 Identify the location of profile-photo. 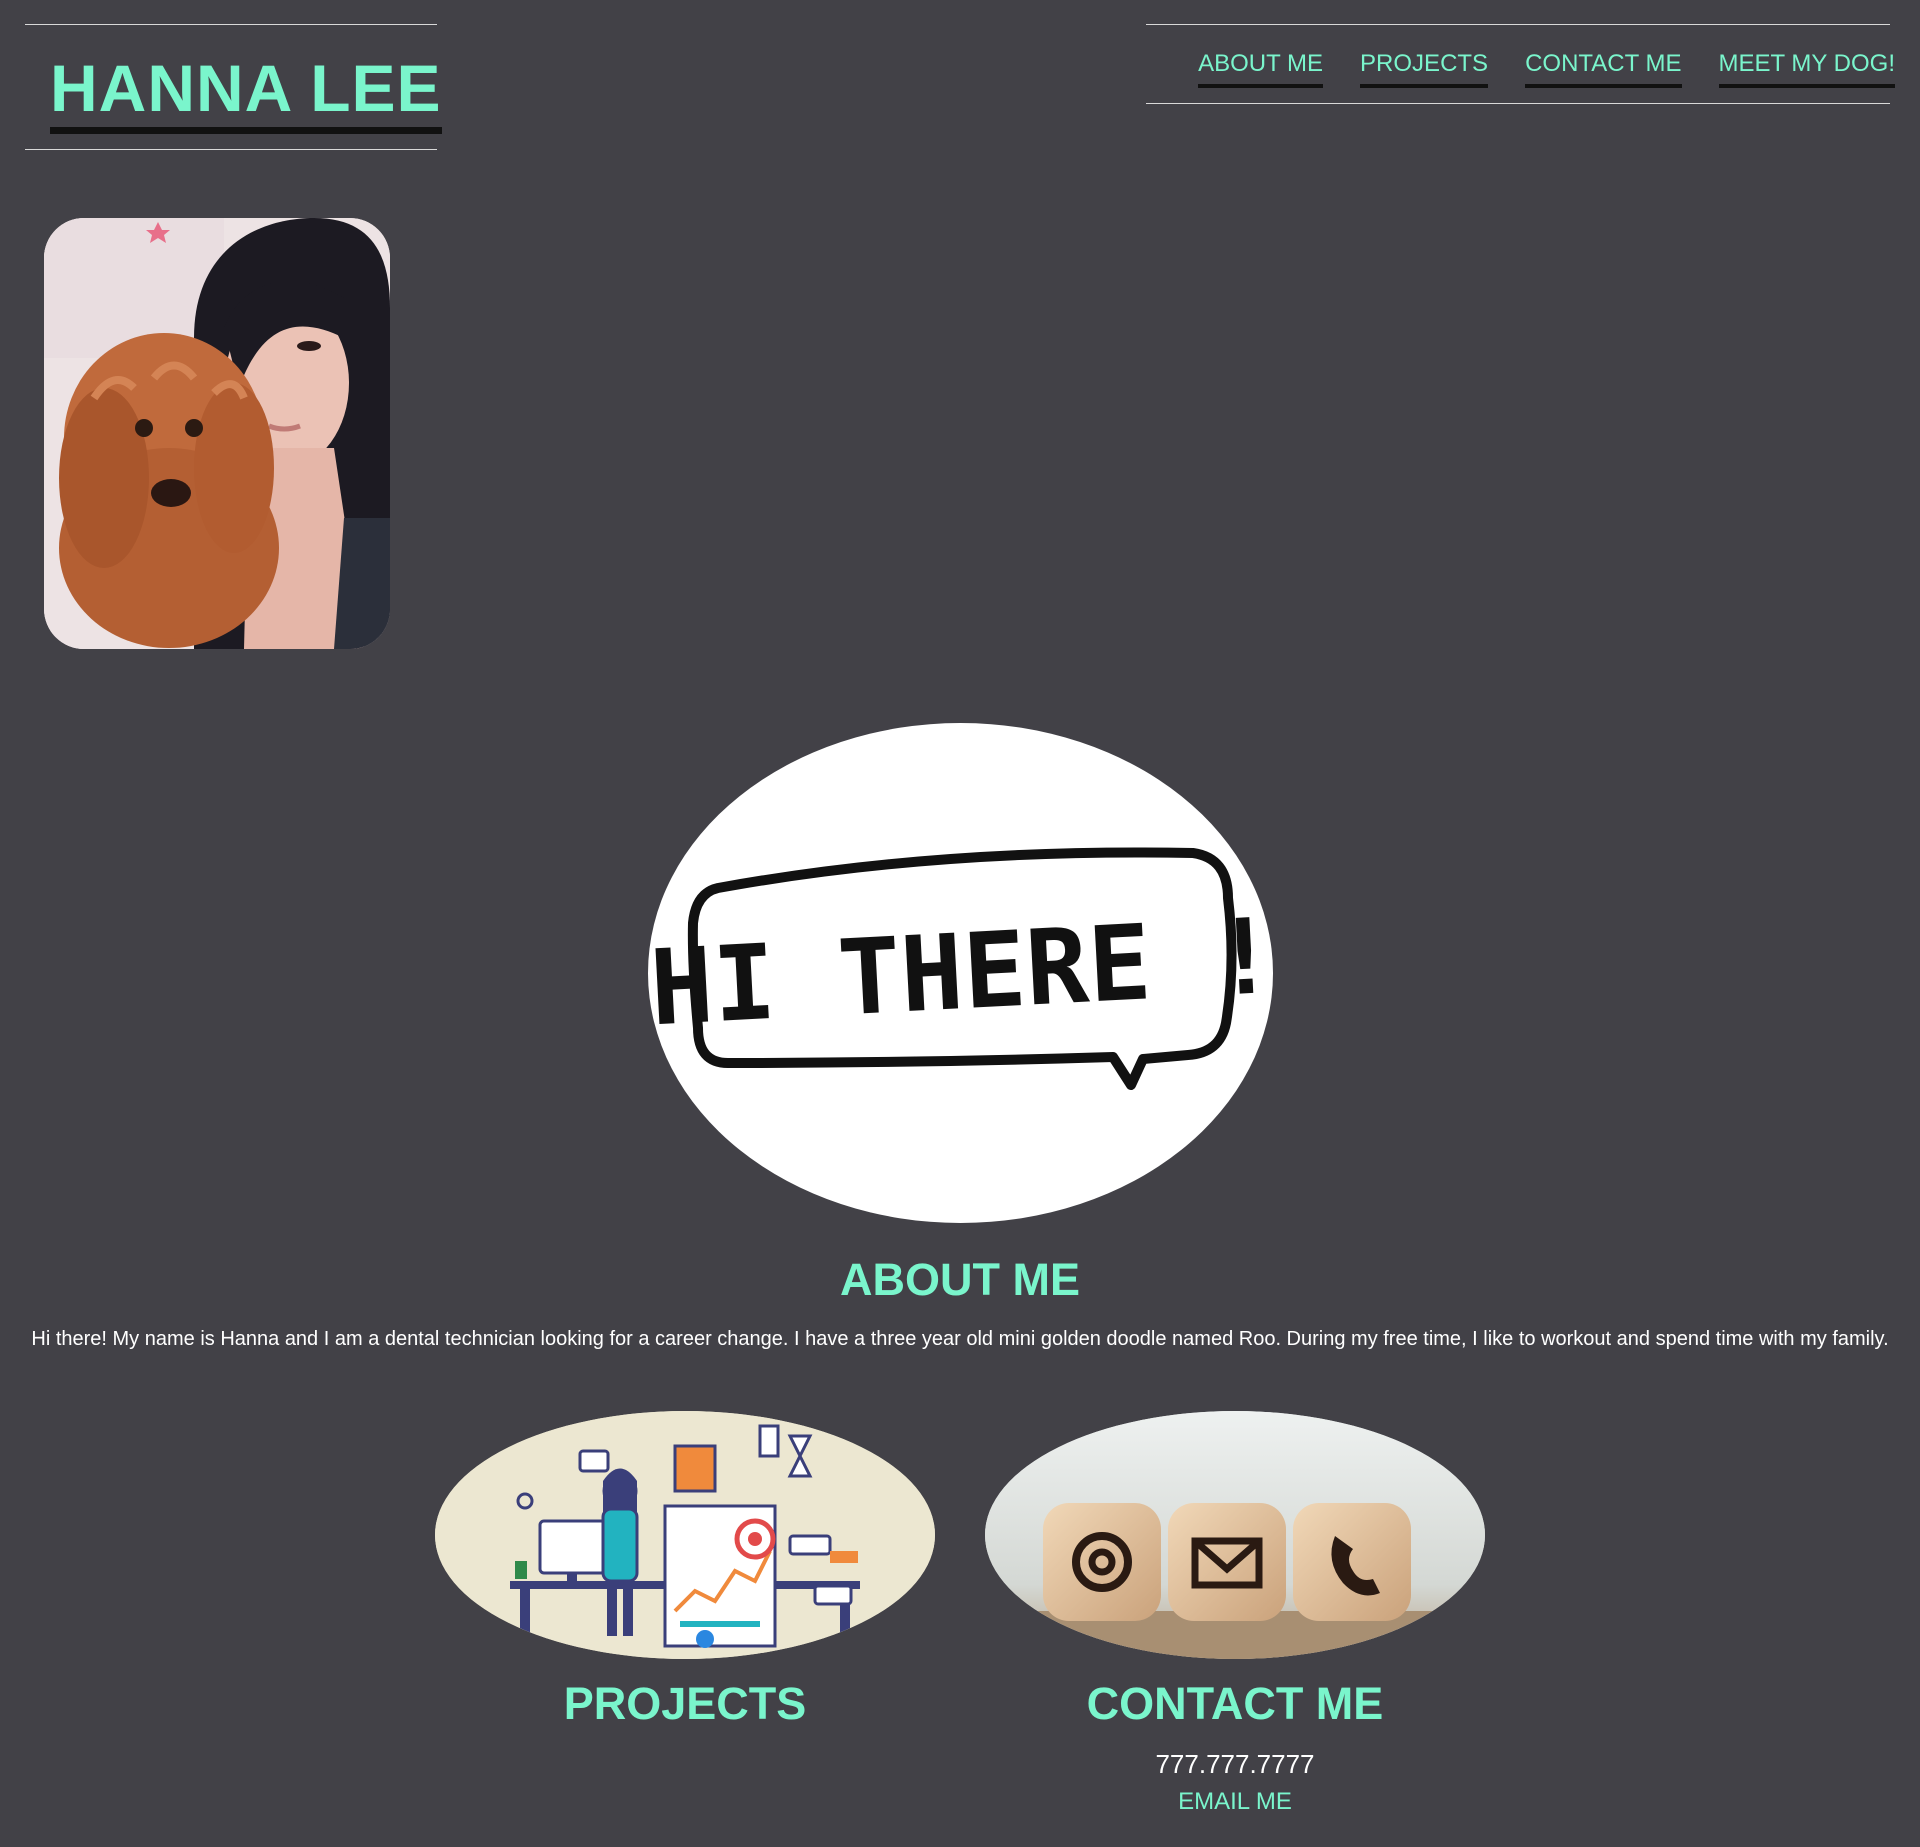
(217, 433).